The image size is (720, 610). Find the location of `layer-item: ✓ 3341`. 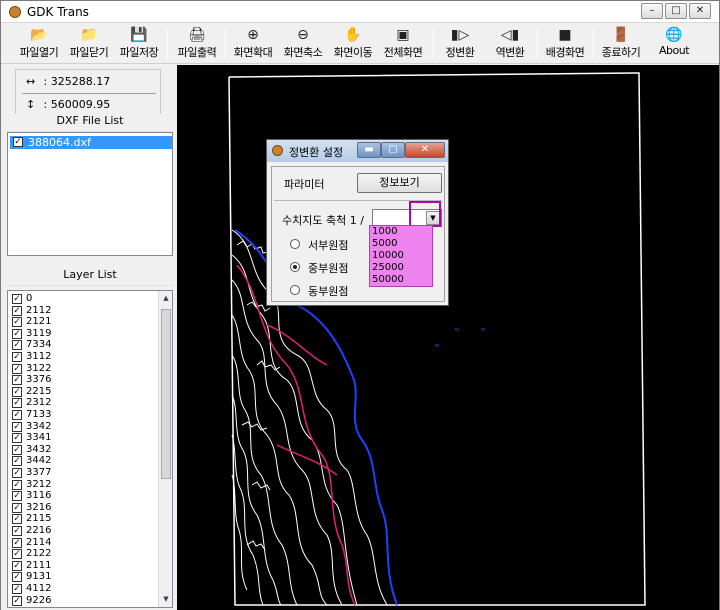

layer-item: ✓ 3341 is located at coordinates (31, 438).